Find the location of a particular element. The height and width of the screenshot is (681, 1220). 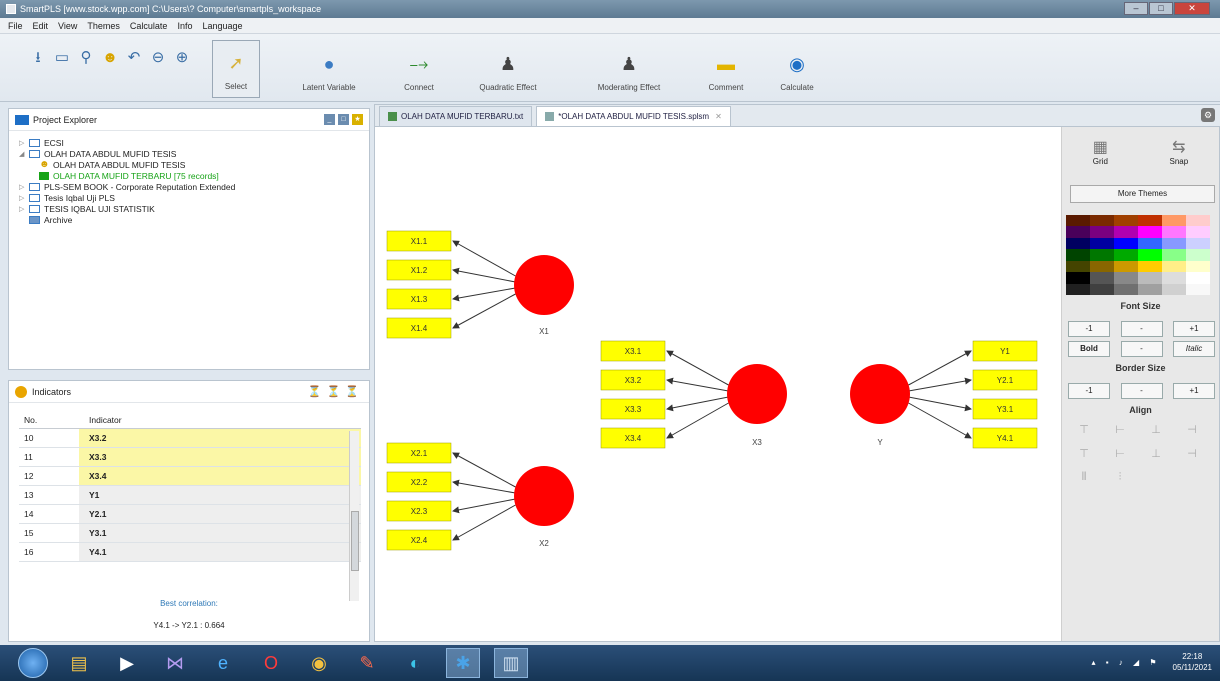

paint-icon: ✎ is located at coordinates (367, 663).